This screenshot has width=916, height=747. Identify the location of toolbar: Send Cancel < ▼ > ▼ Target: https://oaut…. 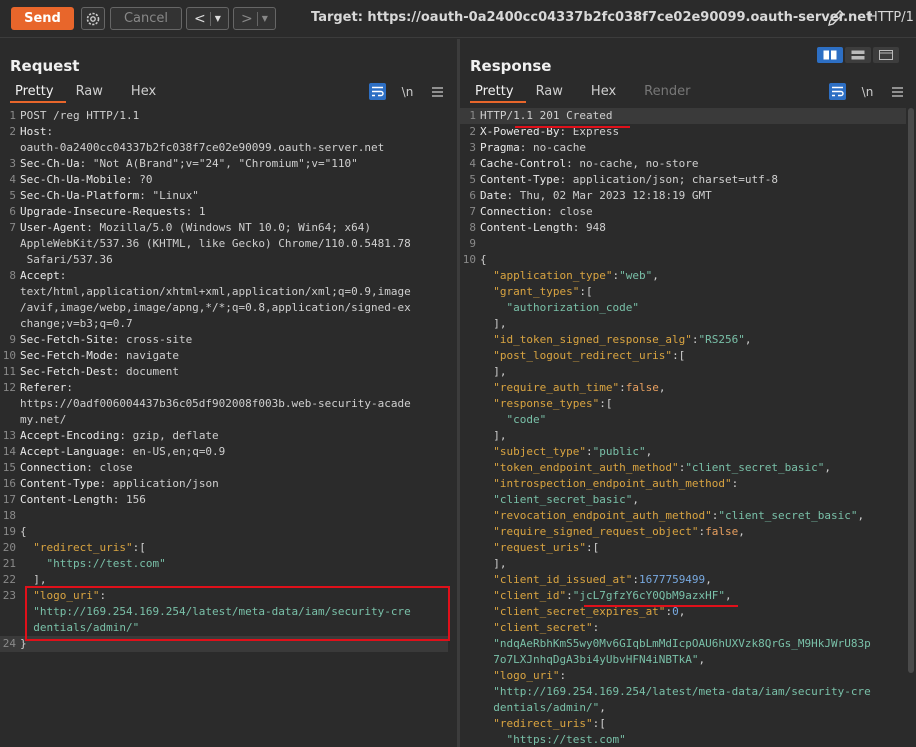
(458, 19).